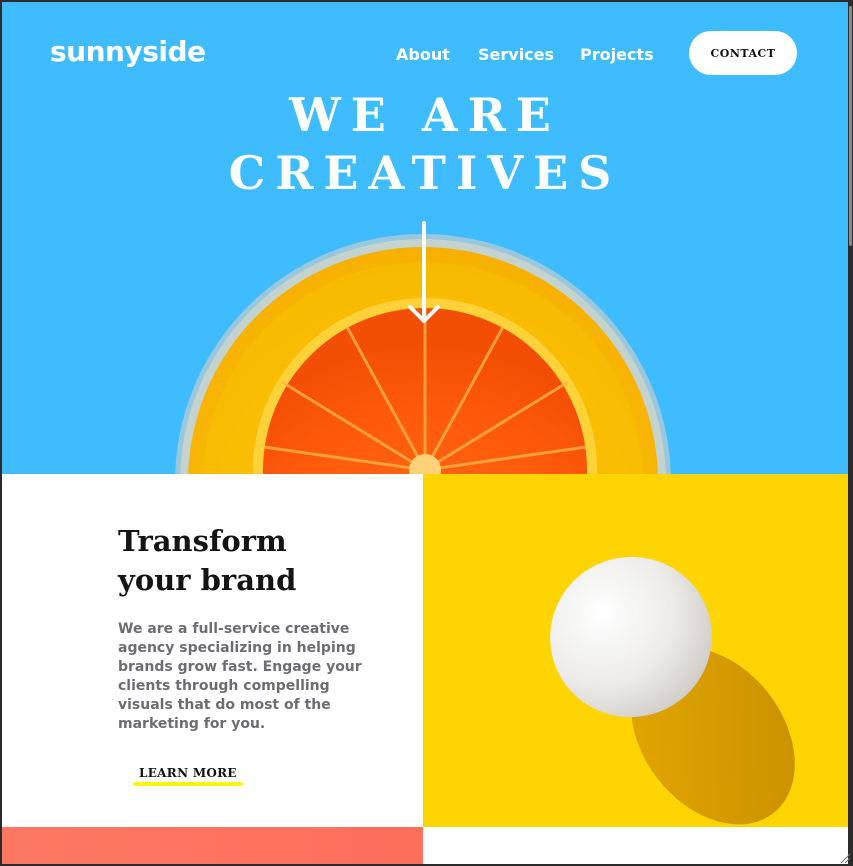  What do you see at coordinates (516, 54) in the screenshot?
I see `nav-link-services: Services` at bounding box center [516, 54].